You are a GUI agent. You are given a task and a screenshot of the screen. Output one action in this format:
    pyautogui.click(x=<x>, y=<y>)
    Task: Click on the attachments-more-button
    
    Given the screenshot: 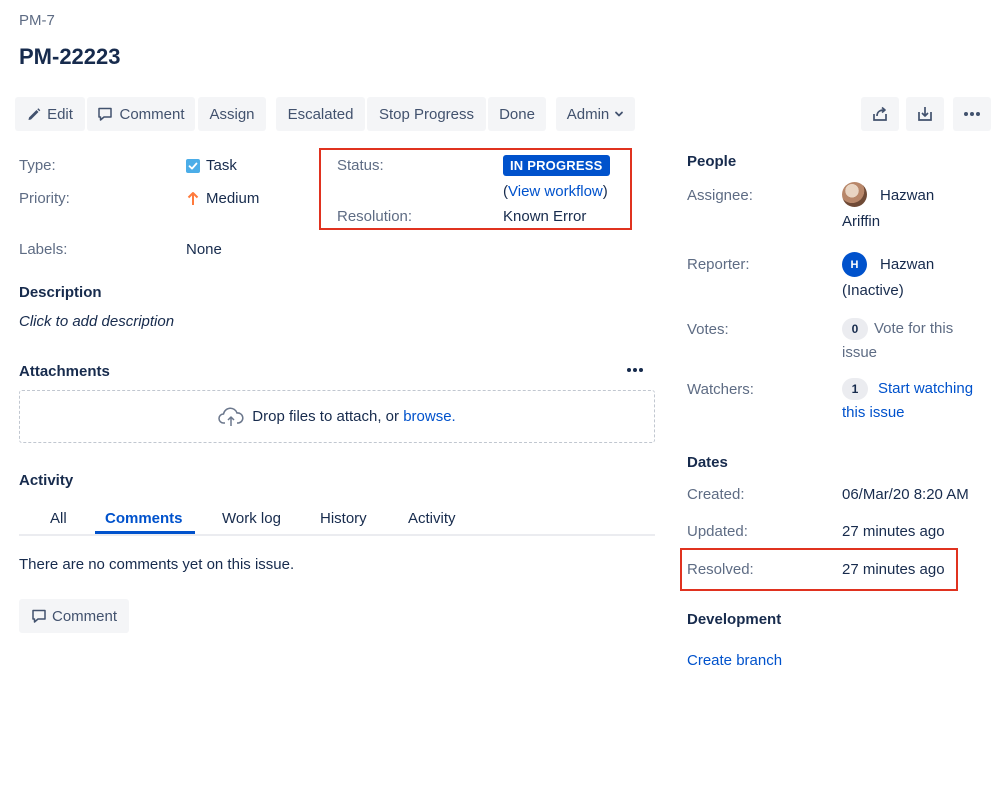 What is the action you would take?
    pyautogui.click(x=635, y=370)
    